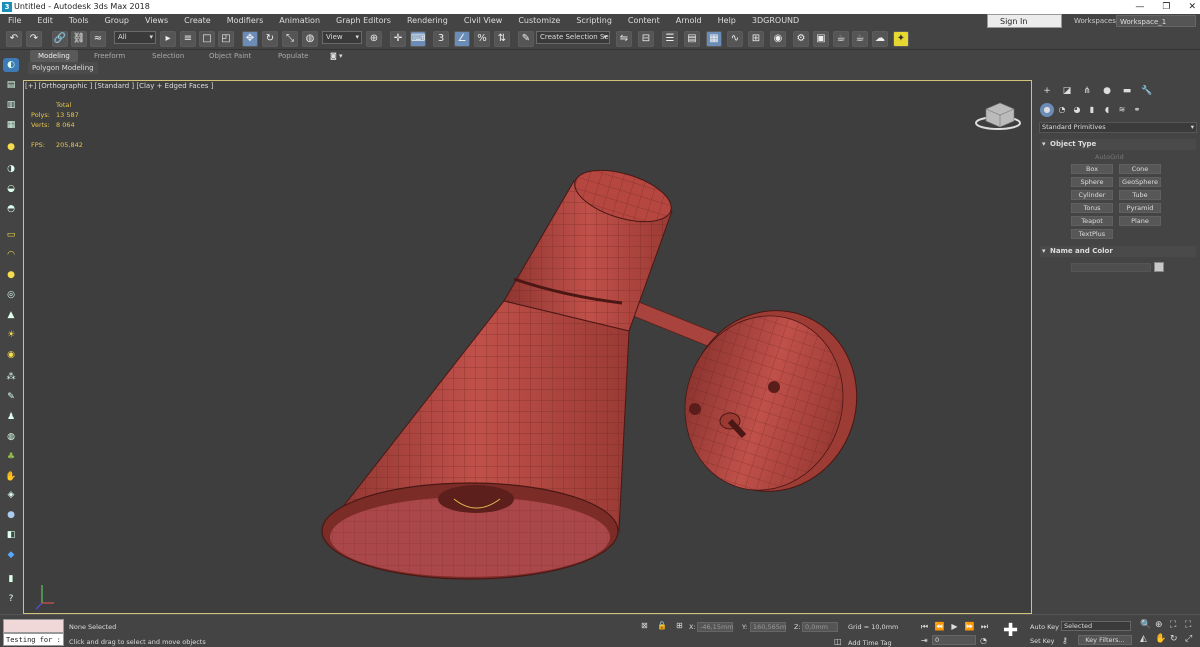 The height and width of the screenshot is (647, 1200). What do you see at coordinates (1140, 195) in the screenshot?
I see `tube-button: Tube` at bounding box center [1140, 195].